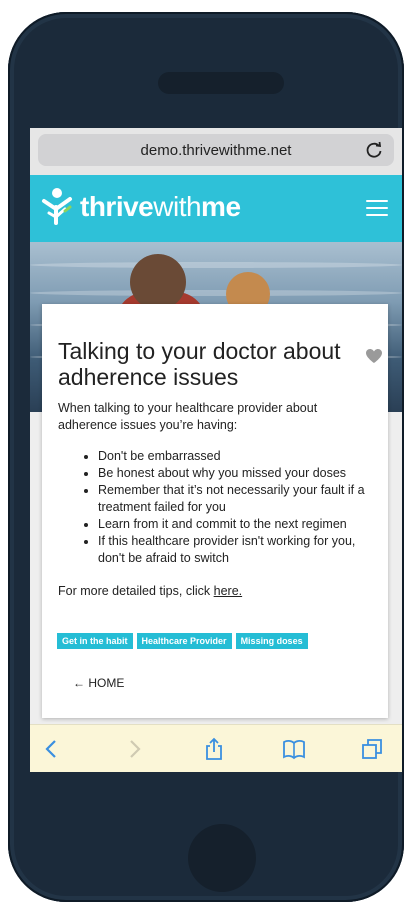  Describe the element at coordinates (374, 150) in the screenshot. I see `reload-icon` at that location.